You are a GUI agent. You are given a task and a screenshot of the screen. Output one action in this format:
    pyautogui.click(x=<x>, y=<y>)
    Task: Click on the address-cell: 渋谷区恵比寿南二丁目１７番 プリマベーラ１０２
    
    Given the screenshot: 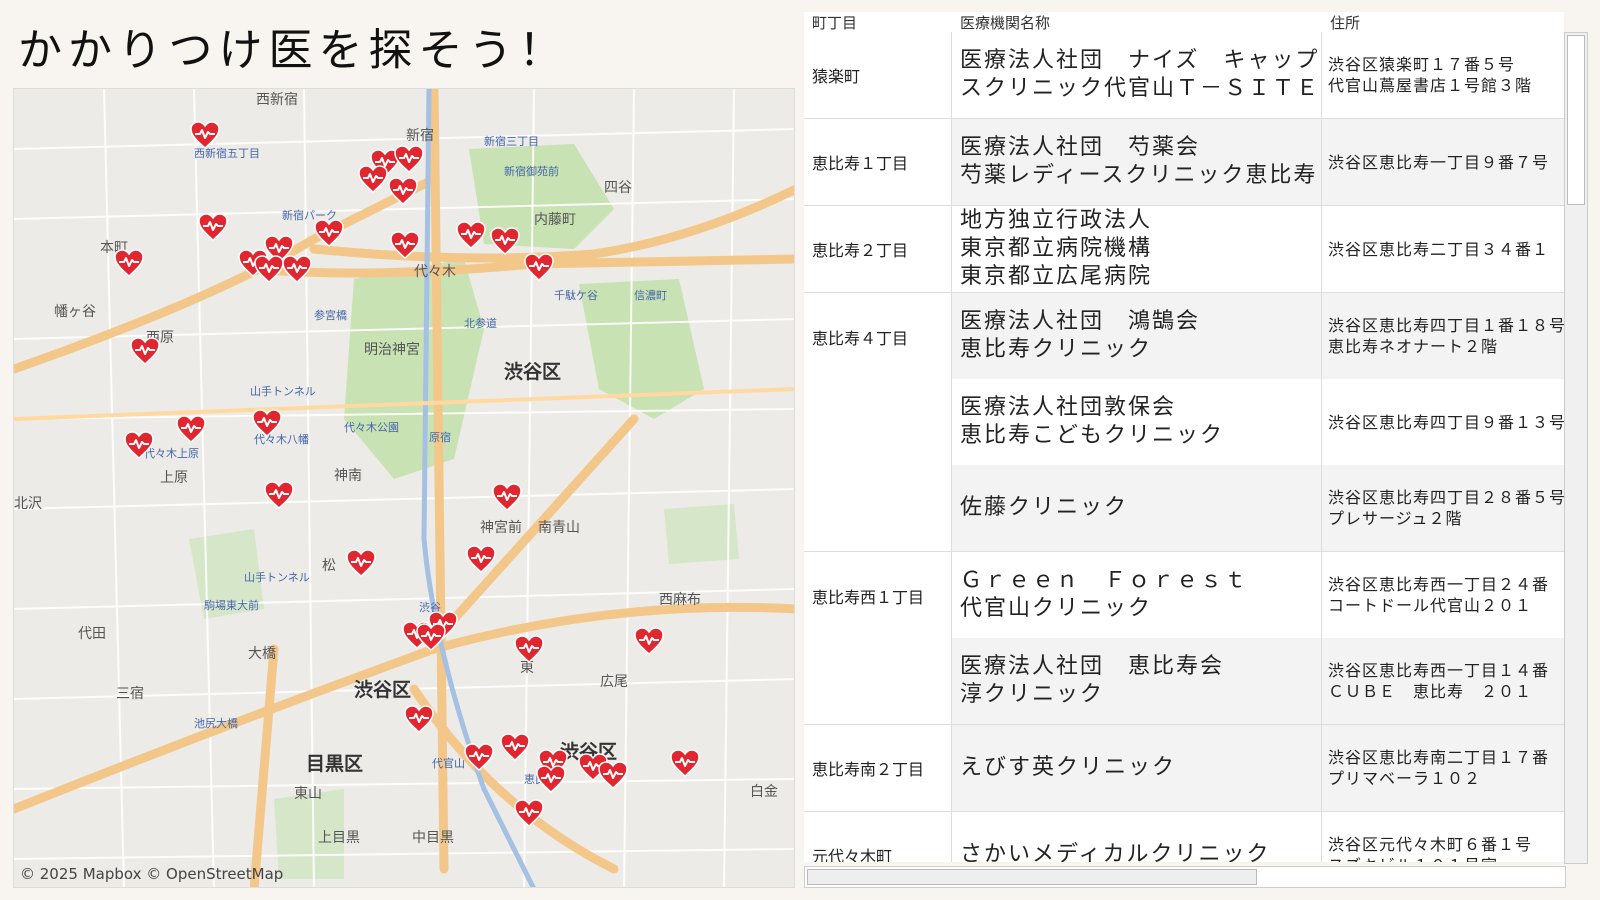 What is the action you would take?
    pyautogui.click(x=1443, y=768)
    